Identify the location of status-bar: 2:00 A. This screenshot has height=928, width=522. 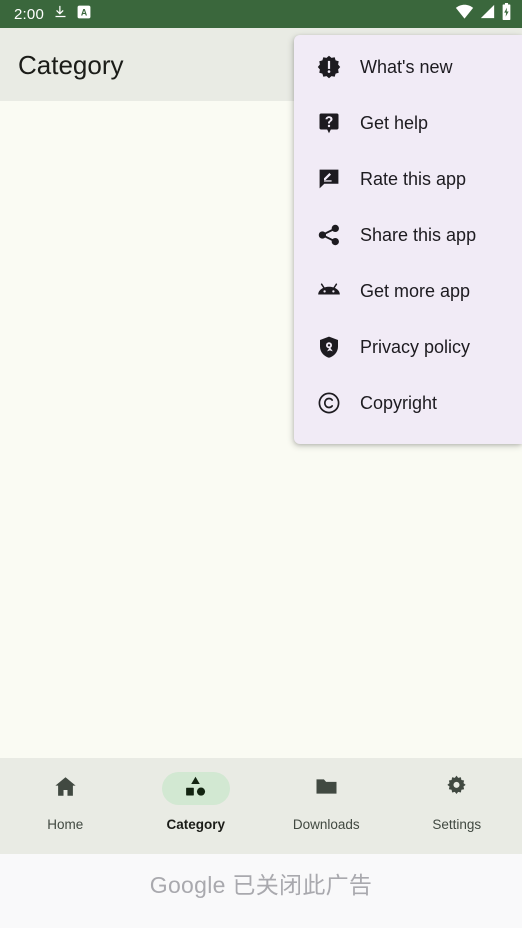
(261, 14).